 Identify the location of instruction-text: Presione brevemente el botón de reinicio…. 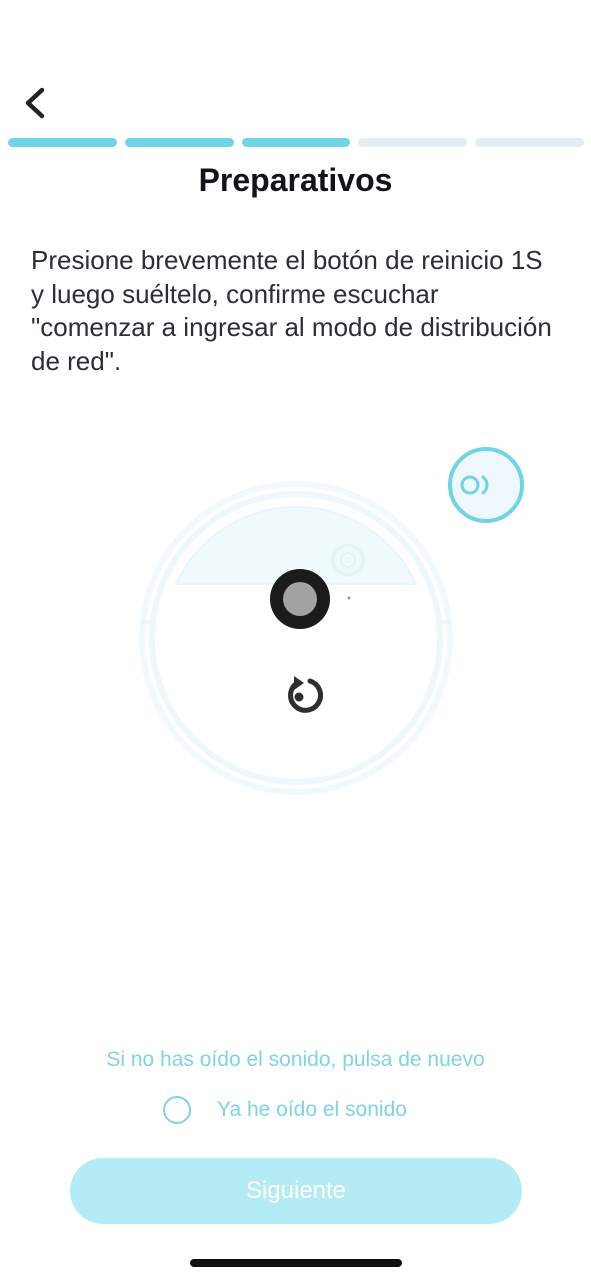
(291, 310).